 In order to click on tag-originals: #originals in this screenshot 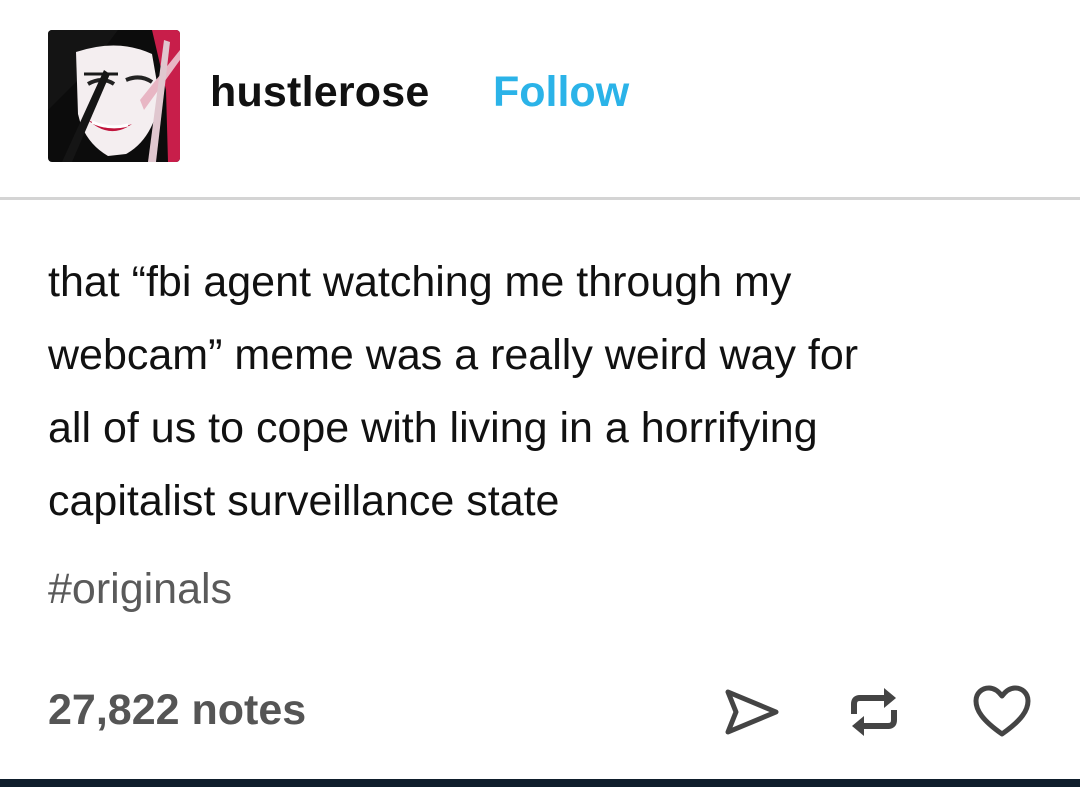, I will do `click(140, 589)`.